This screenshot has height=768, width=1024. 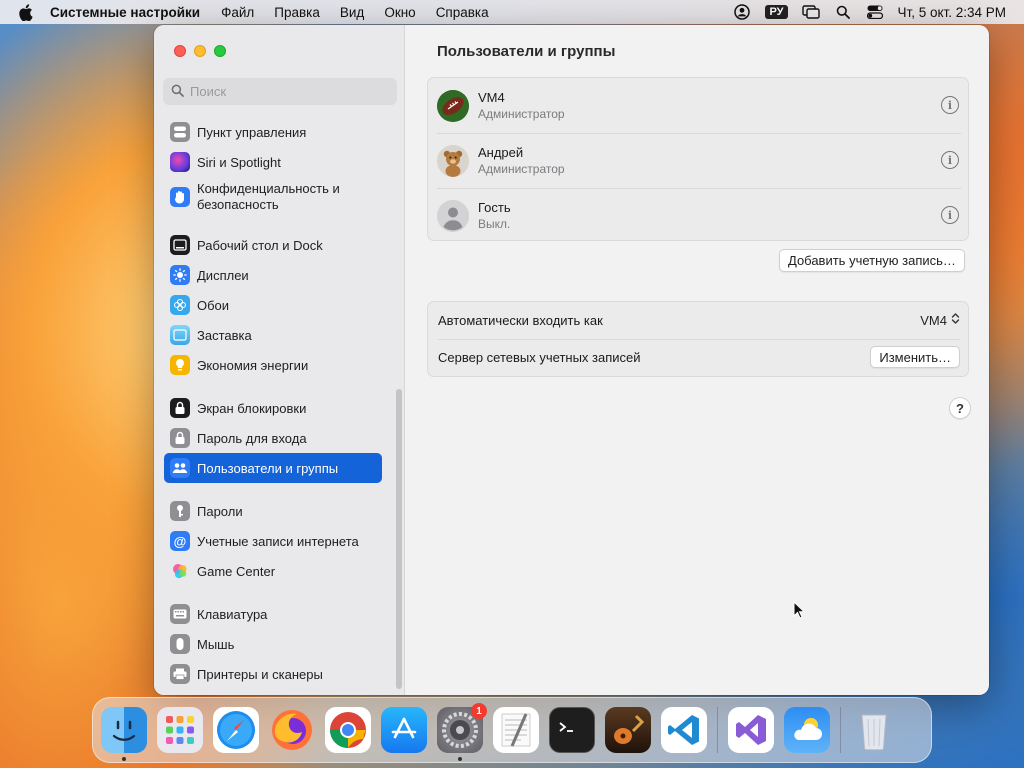 What do you see at coordinates (260, 674) in the screenshot?
I see `sidebar-item-label: Принтеры и сканеры` at bounding box center [260, 674].